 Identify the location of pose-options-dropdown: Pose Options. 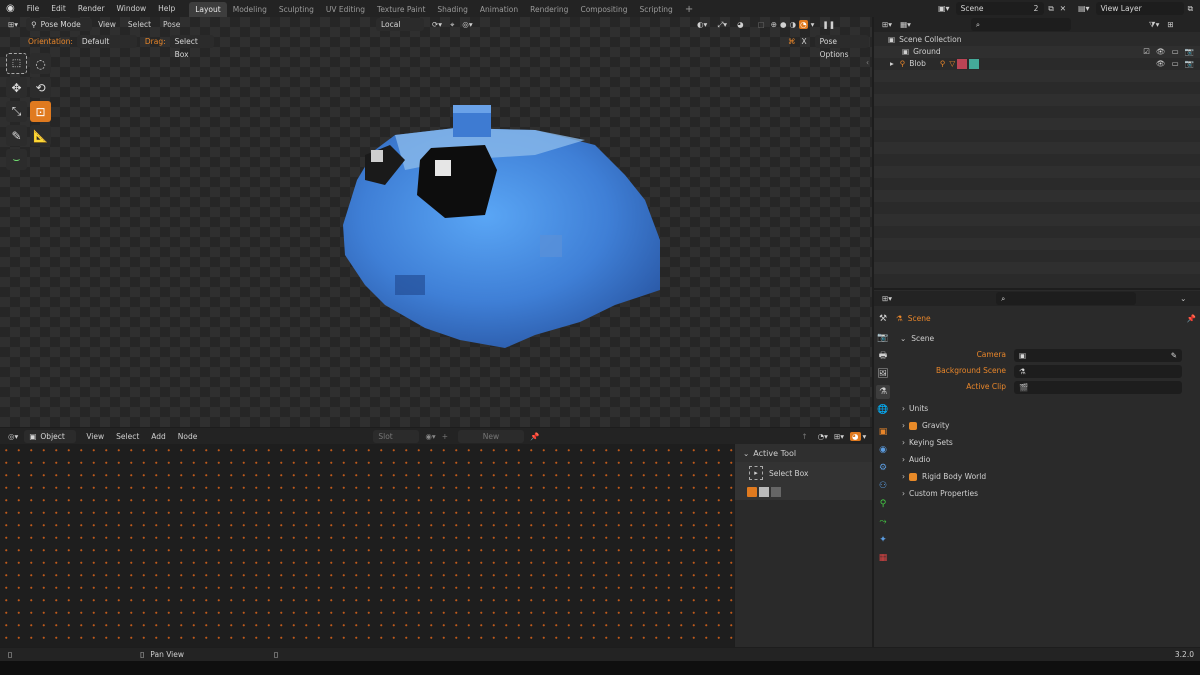
(841, 46).